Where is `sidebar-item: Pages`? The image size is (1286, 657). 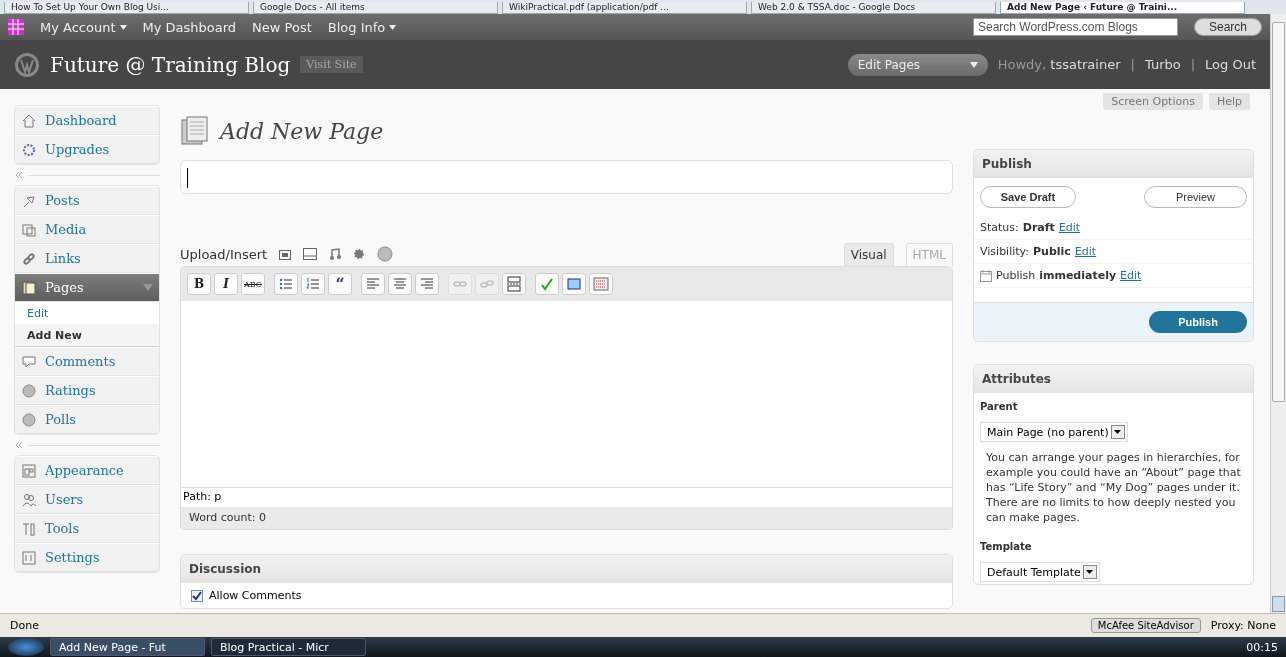 sidebar-item: Pages is located at coordinates (87, 287).